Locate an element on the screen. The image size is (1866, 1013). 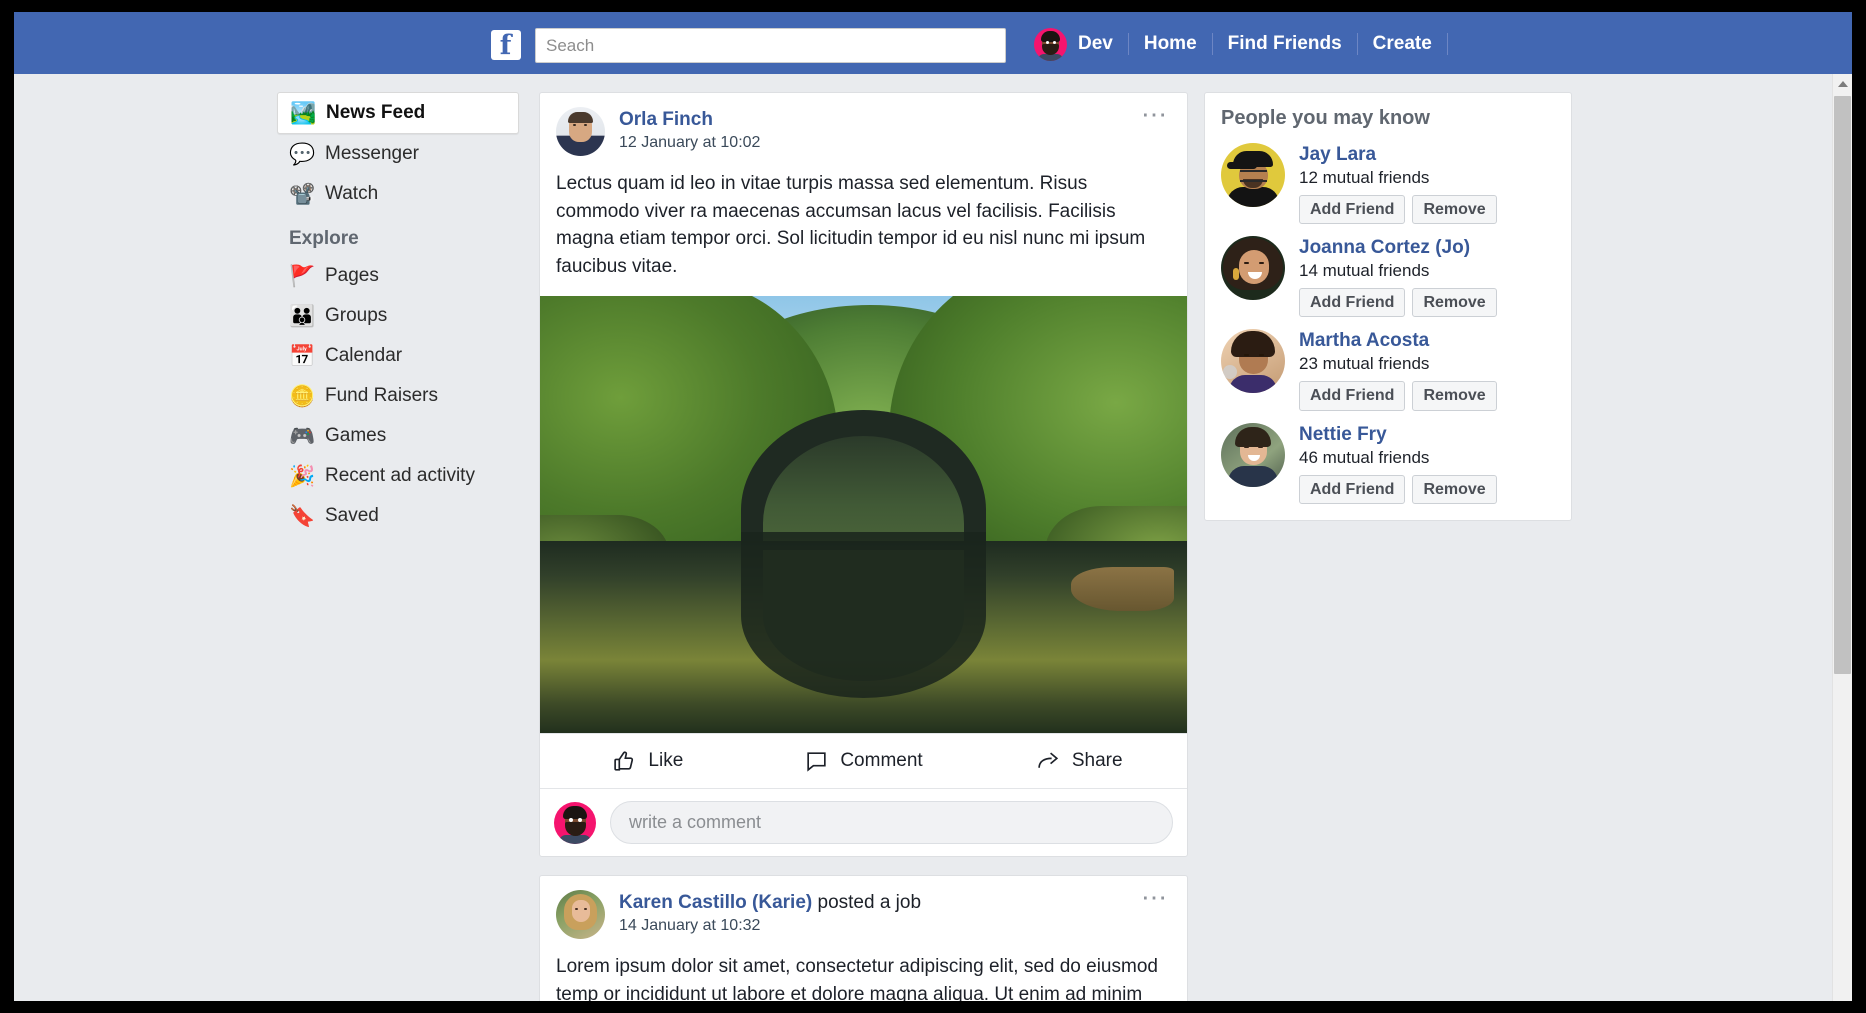
like-button: Like is located at coordinates (648, 761).